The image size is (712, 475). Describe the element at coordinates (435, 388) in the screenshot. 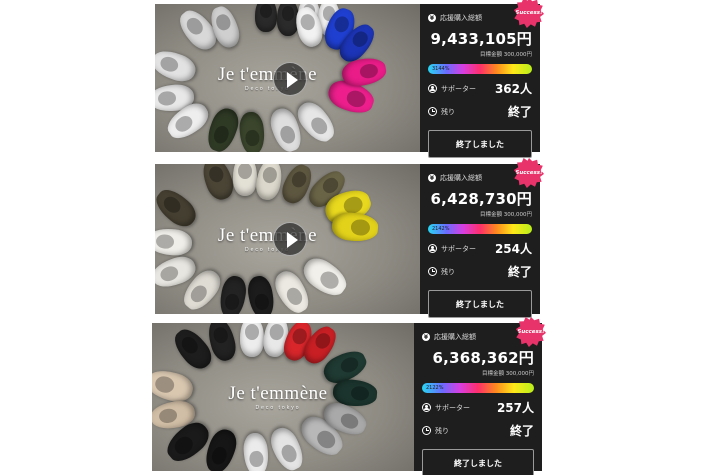

I see `progress-percent: 2122%` at that location.